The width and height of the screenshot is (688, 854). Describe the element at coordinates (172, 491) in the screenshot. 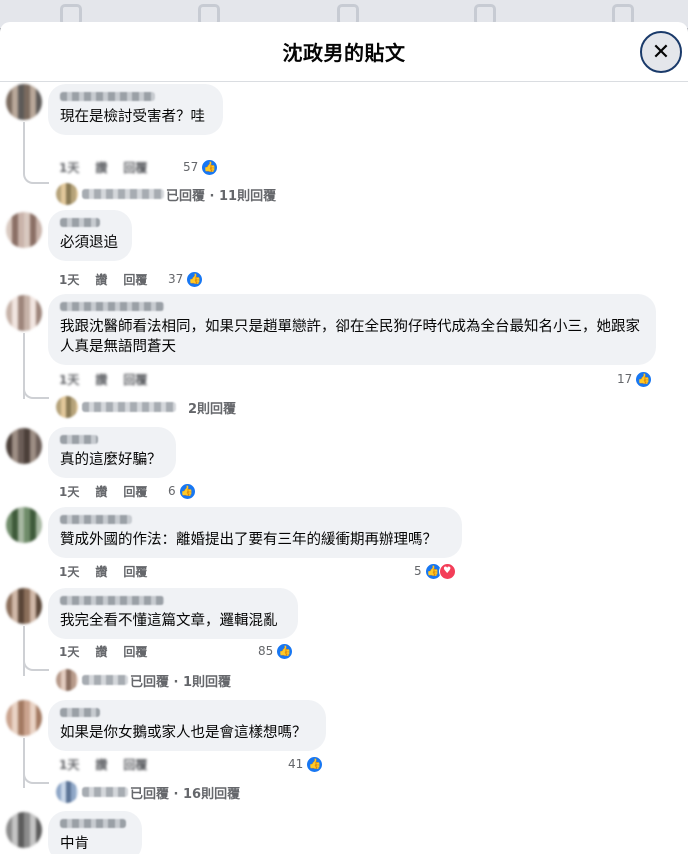

I see `reaction-count: 6` at that location.